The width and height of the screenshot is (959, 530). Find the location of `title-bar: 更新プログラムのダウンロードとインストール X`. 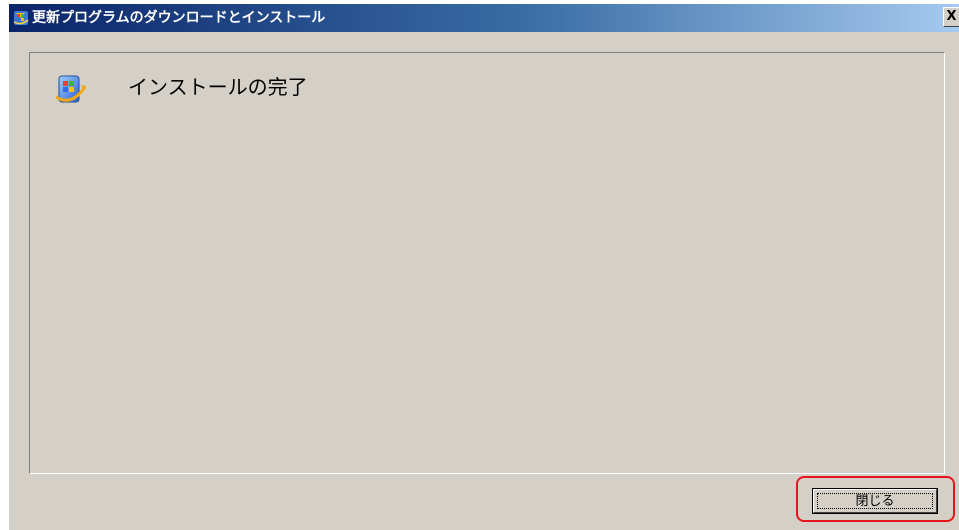

title-bar: 更新プログラムのダウンロードとインストール X is located at coordinates (484, 18).